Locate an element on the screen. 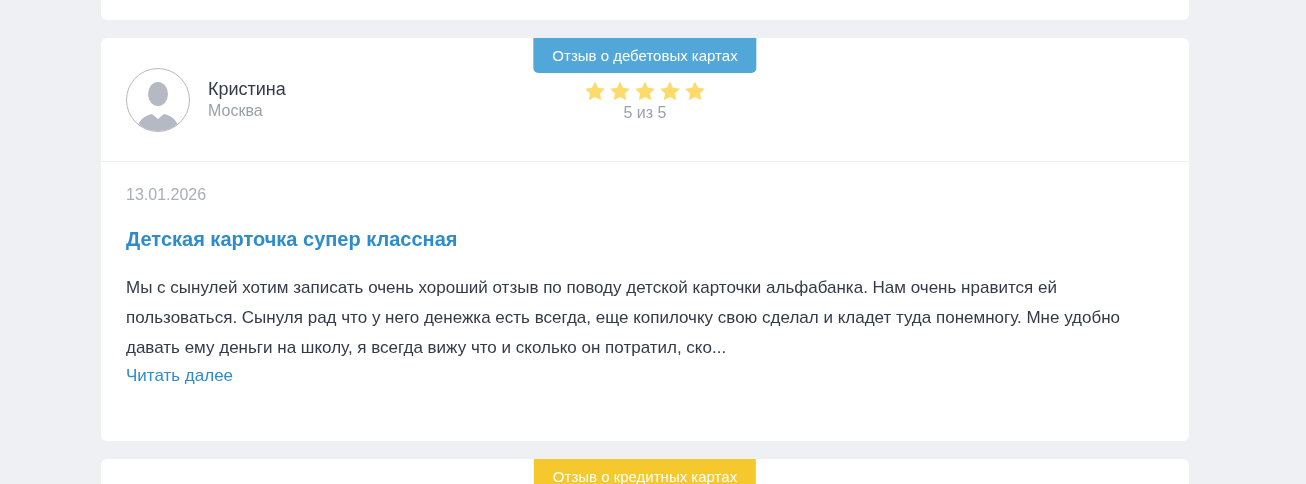  avatar-icon is located at coordinates (158, 99).